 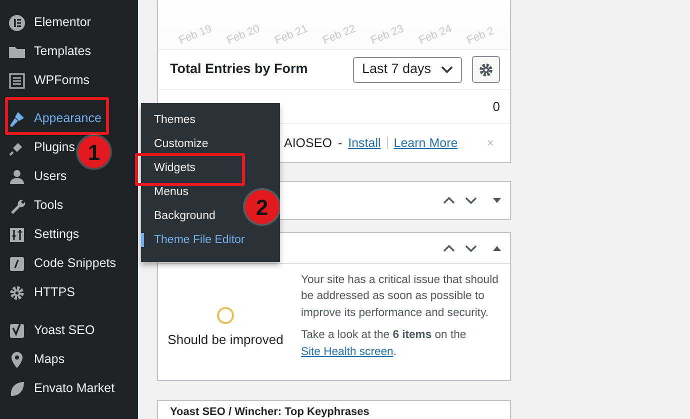 I want to click on notice-text: AIOSEO, so click(x=308, y=143).